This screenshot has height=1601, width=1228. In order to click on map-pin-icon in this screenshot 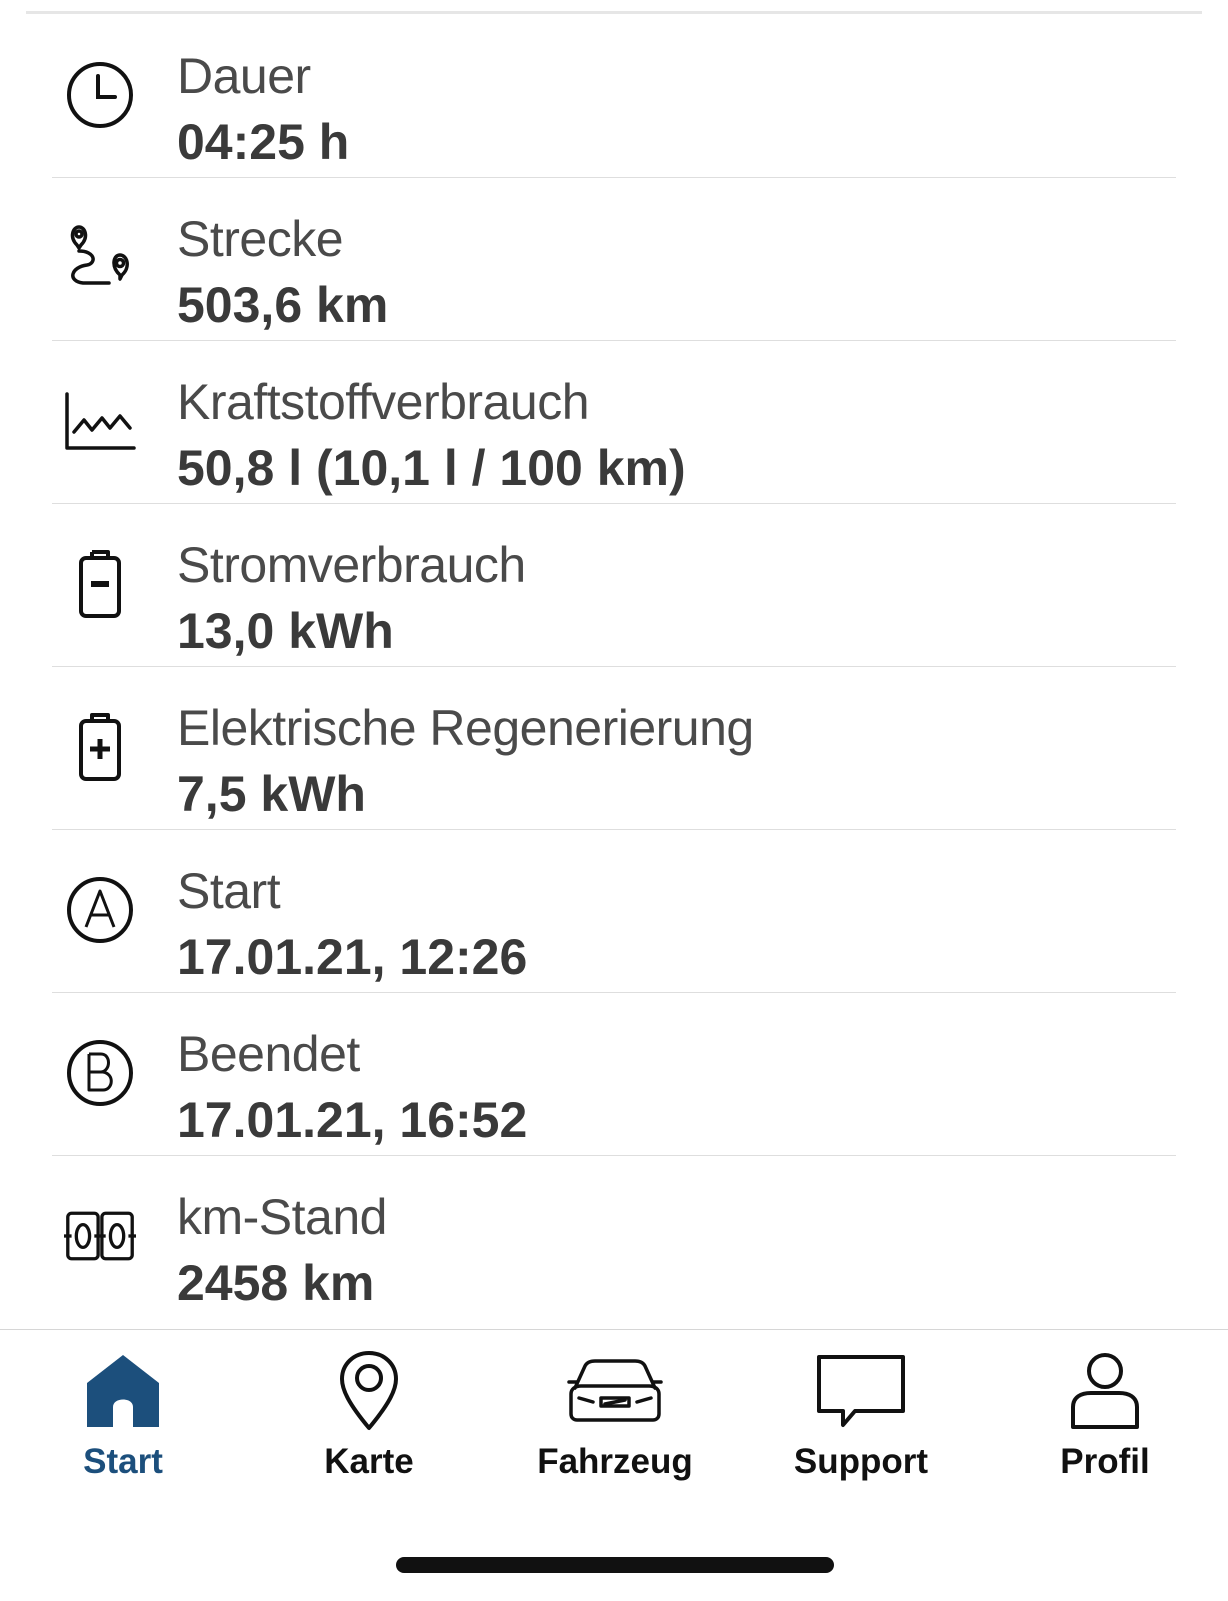, I will do `click(369, 1391)`.